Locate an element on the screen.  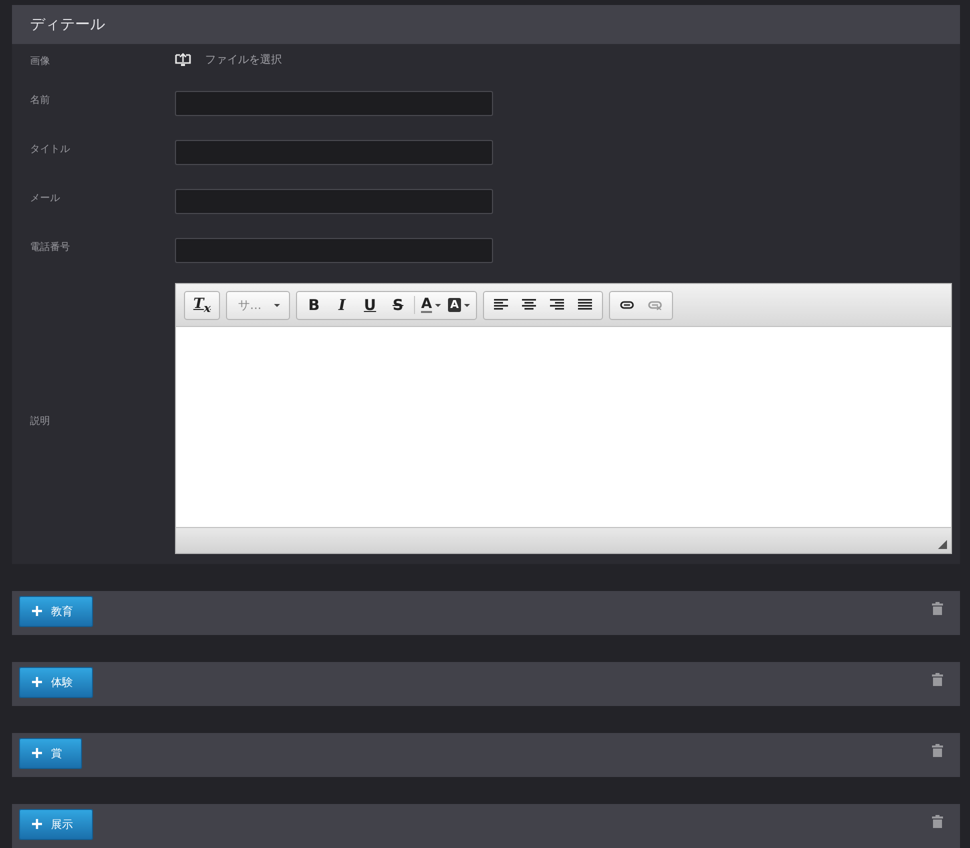
unlink-icon is located at coordinates (655, 305).